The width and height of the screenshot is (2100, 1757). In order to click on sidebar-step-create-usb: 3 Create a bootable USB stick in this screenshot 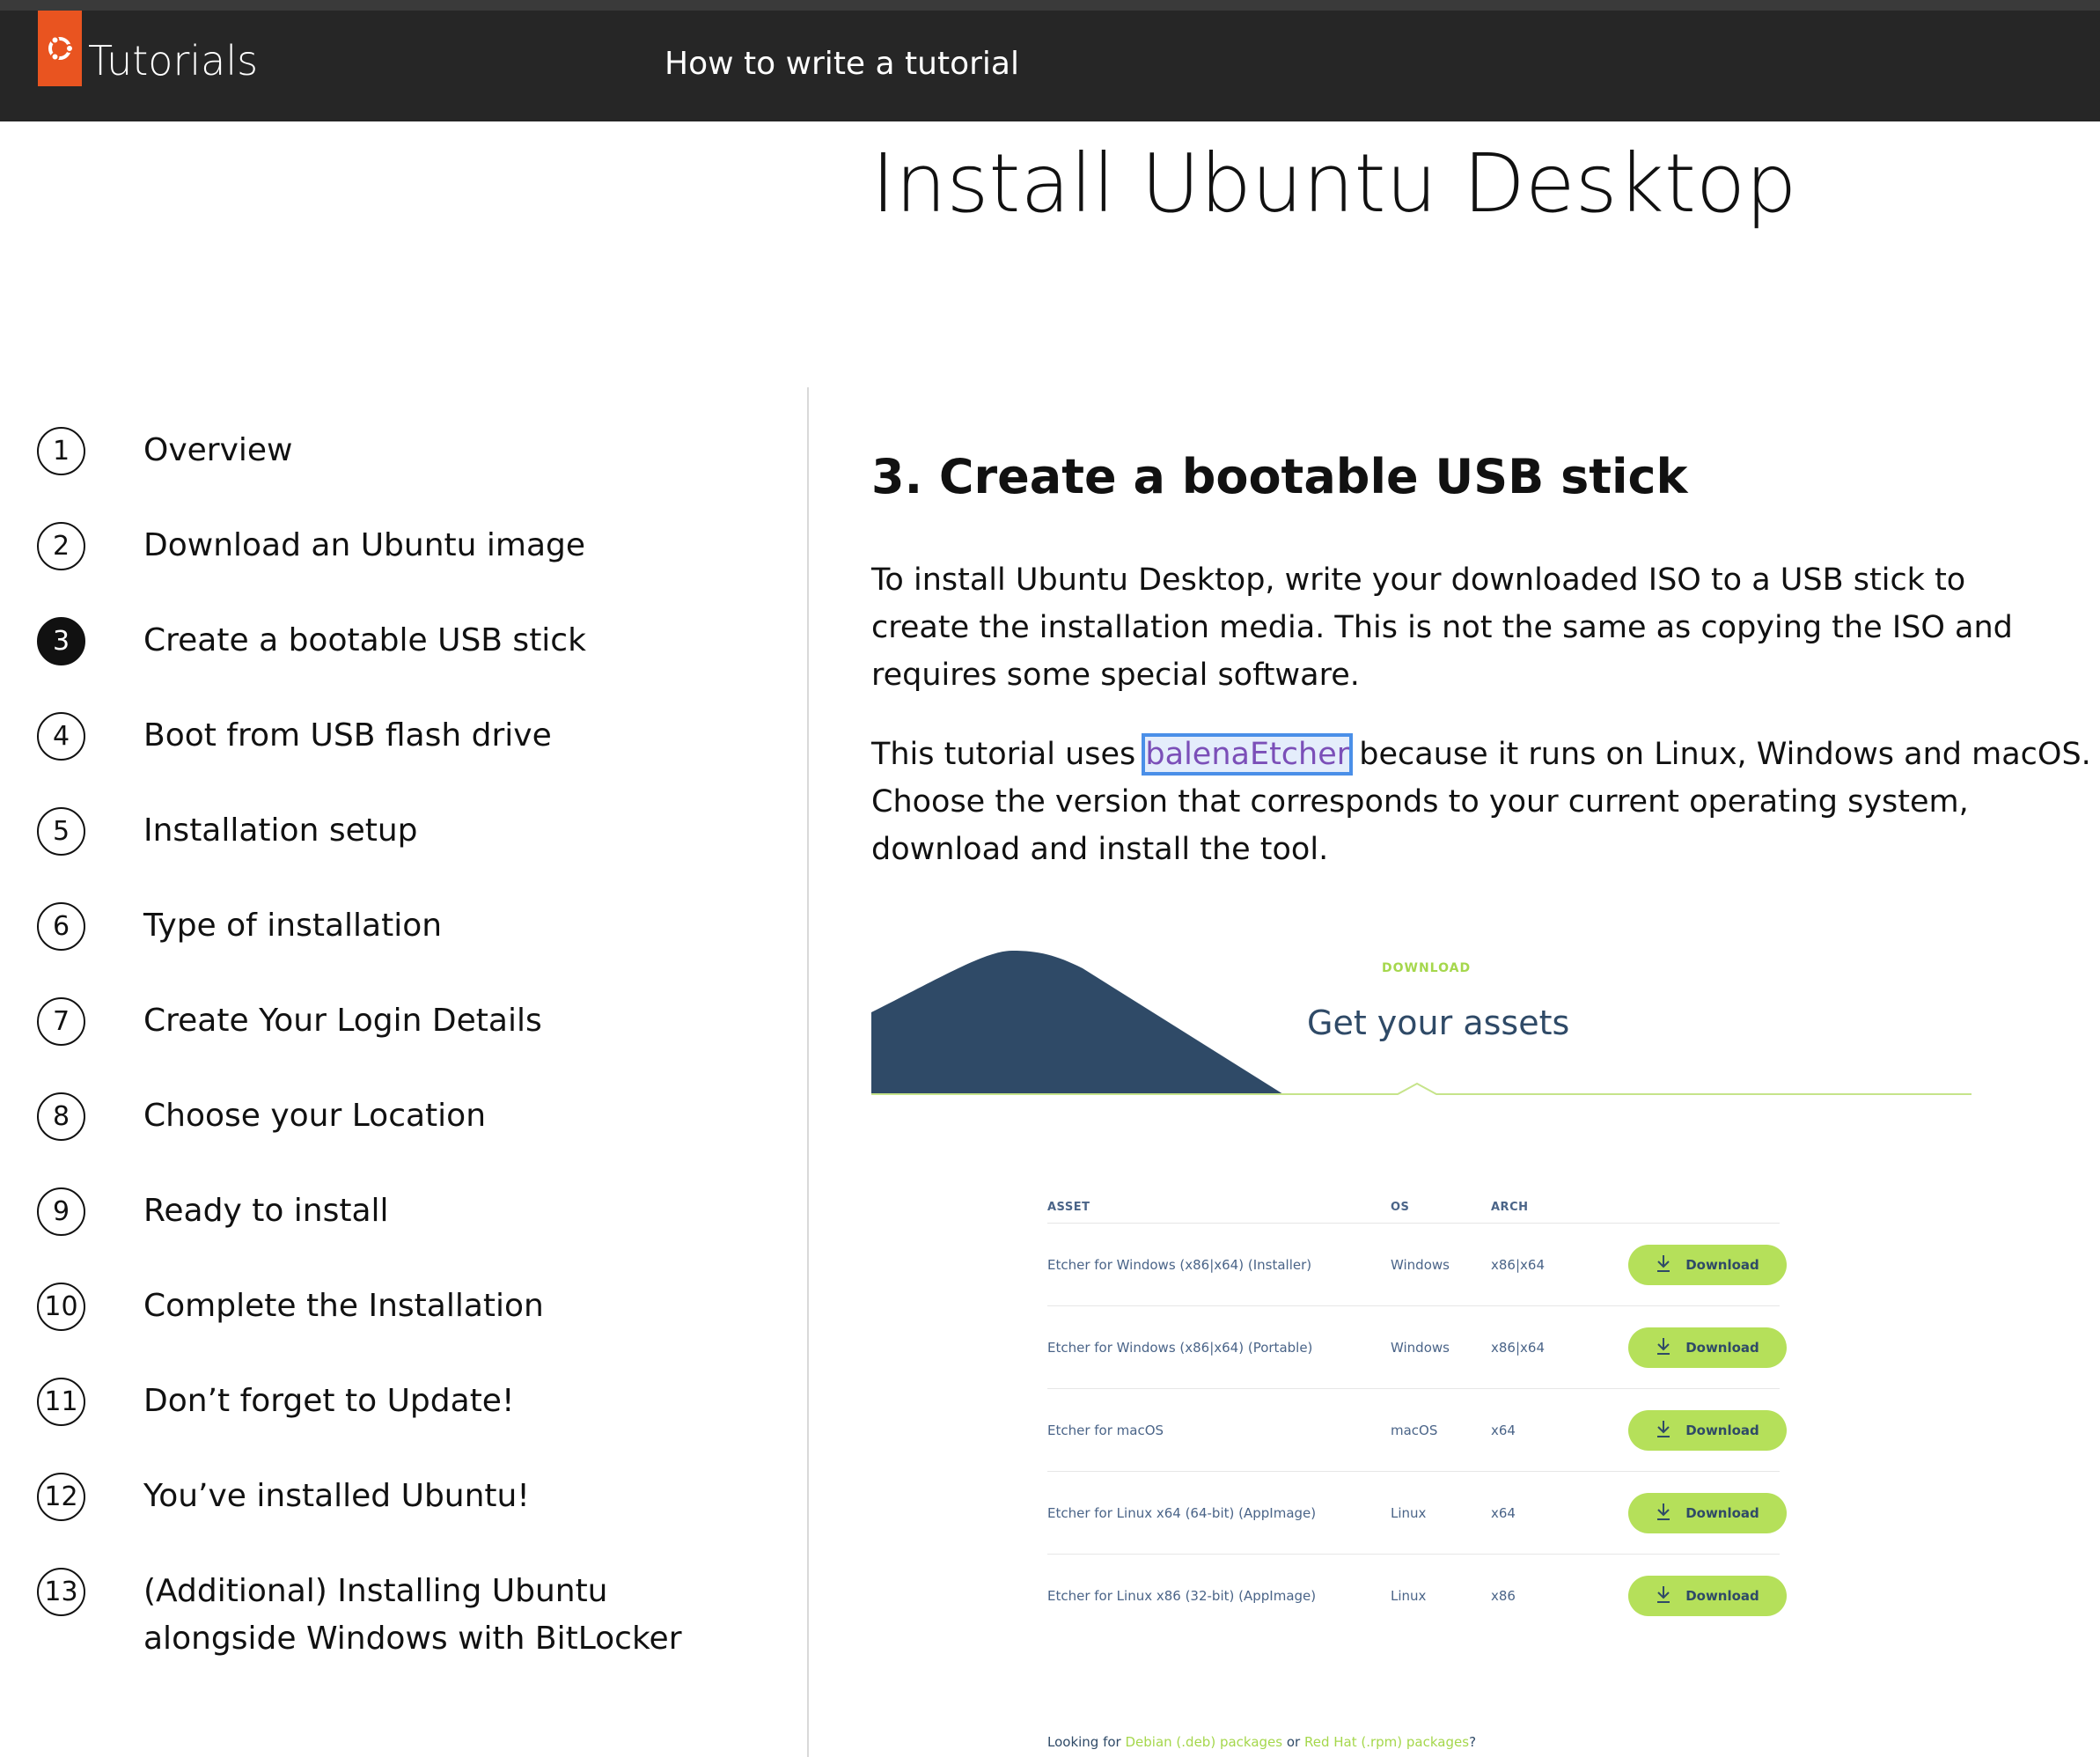, I will do `click(398, 641)`.